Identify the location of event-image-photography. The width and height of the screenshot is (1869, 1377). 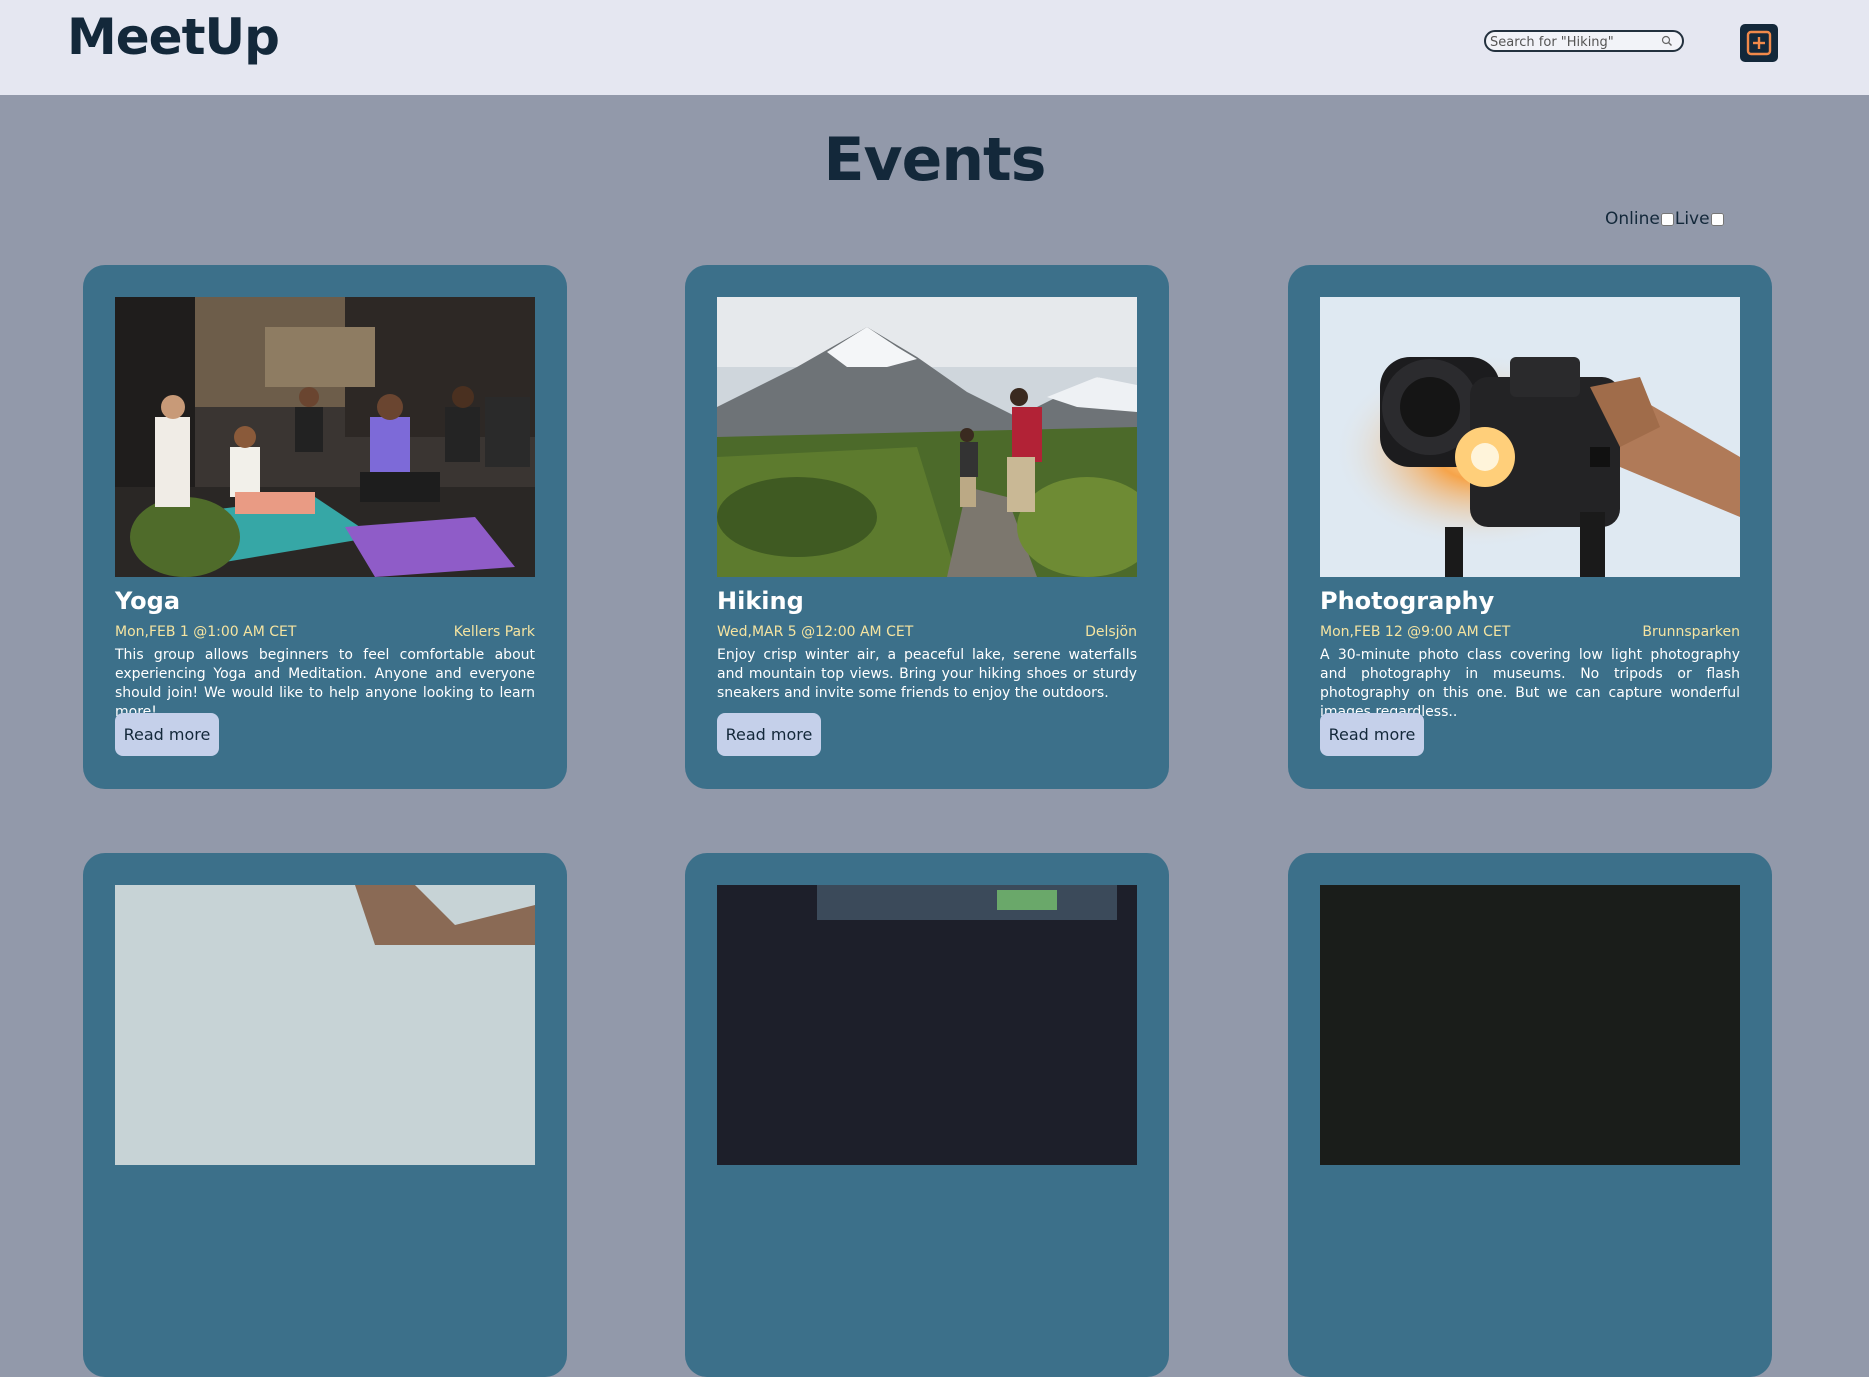
(1530, 437).